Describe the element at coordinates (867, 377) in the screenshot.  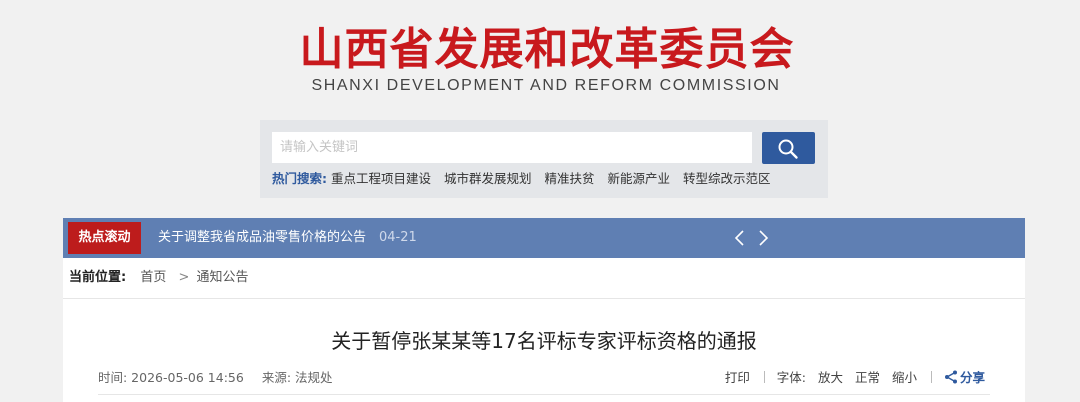
I see `font-normal-button: 正常` at that location.